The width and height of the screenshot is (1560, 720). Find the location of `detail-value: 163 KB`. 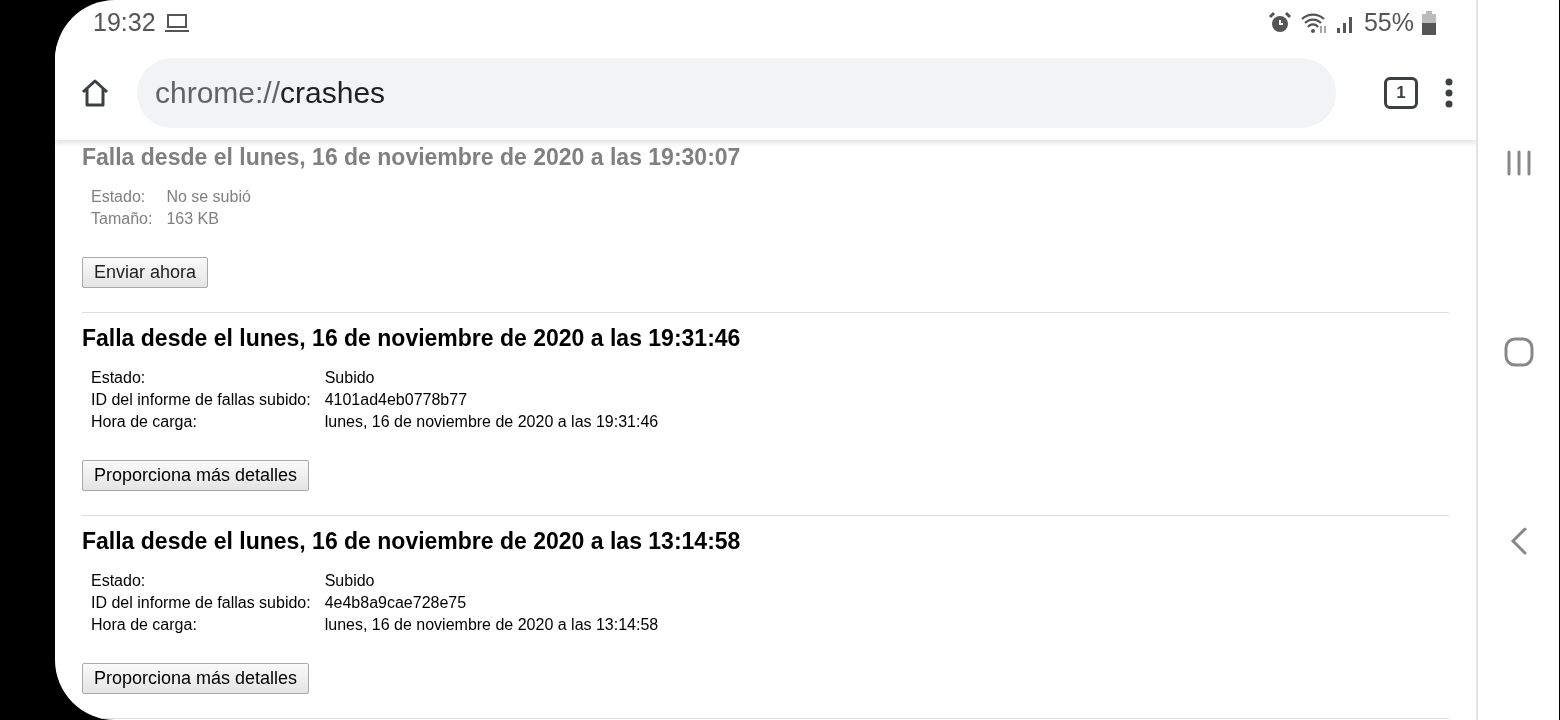

detail-value: 163 KB is located at coordinates (193, 219).